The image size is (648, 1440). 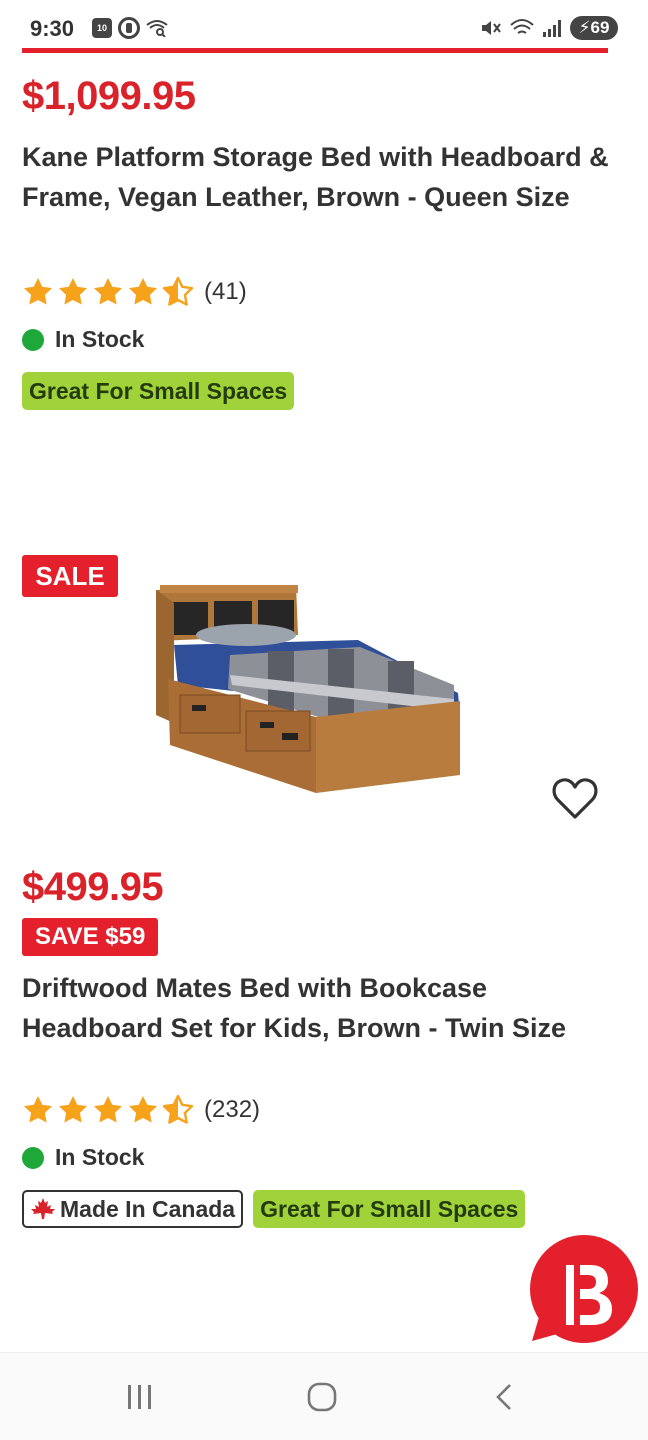 What do you see at coordinates (491, 28) in the screenshot?
I see `mute-icon` at bounding box center [491, 28].